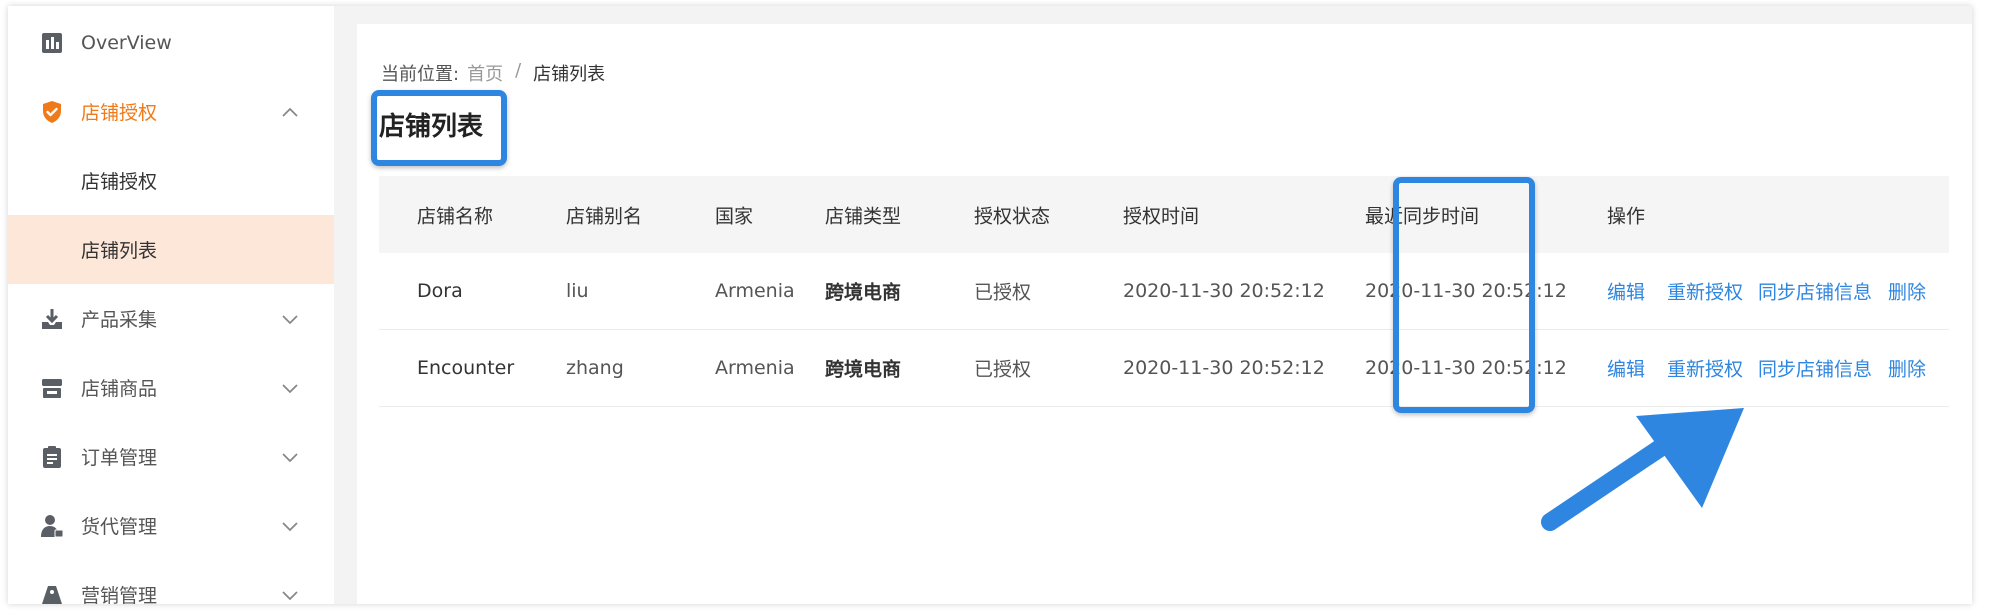  I want to click on annotation-arrow-icon, so click(1642, 469).